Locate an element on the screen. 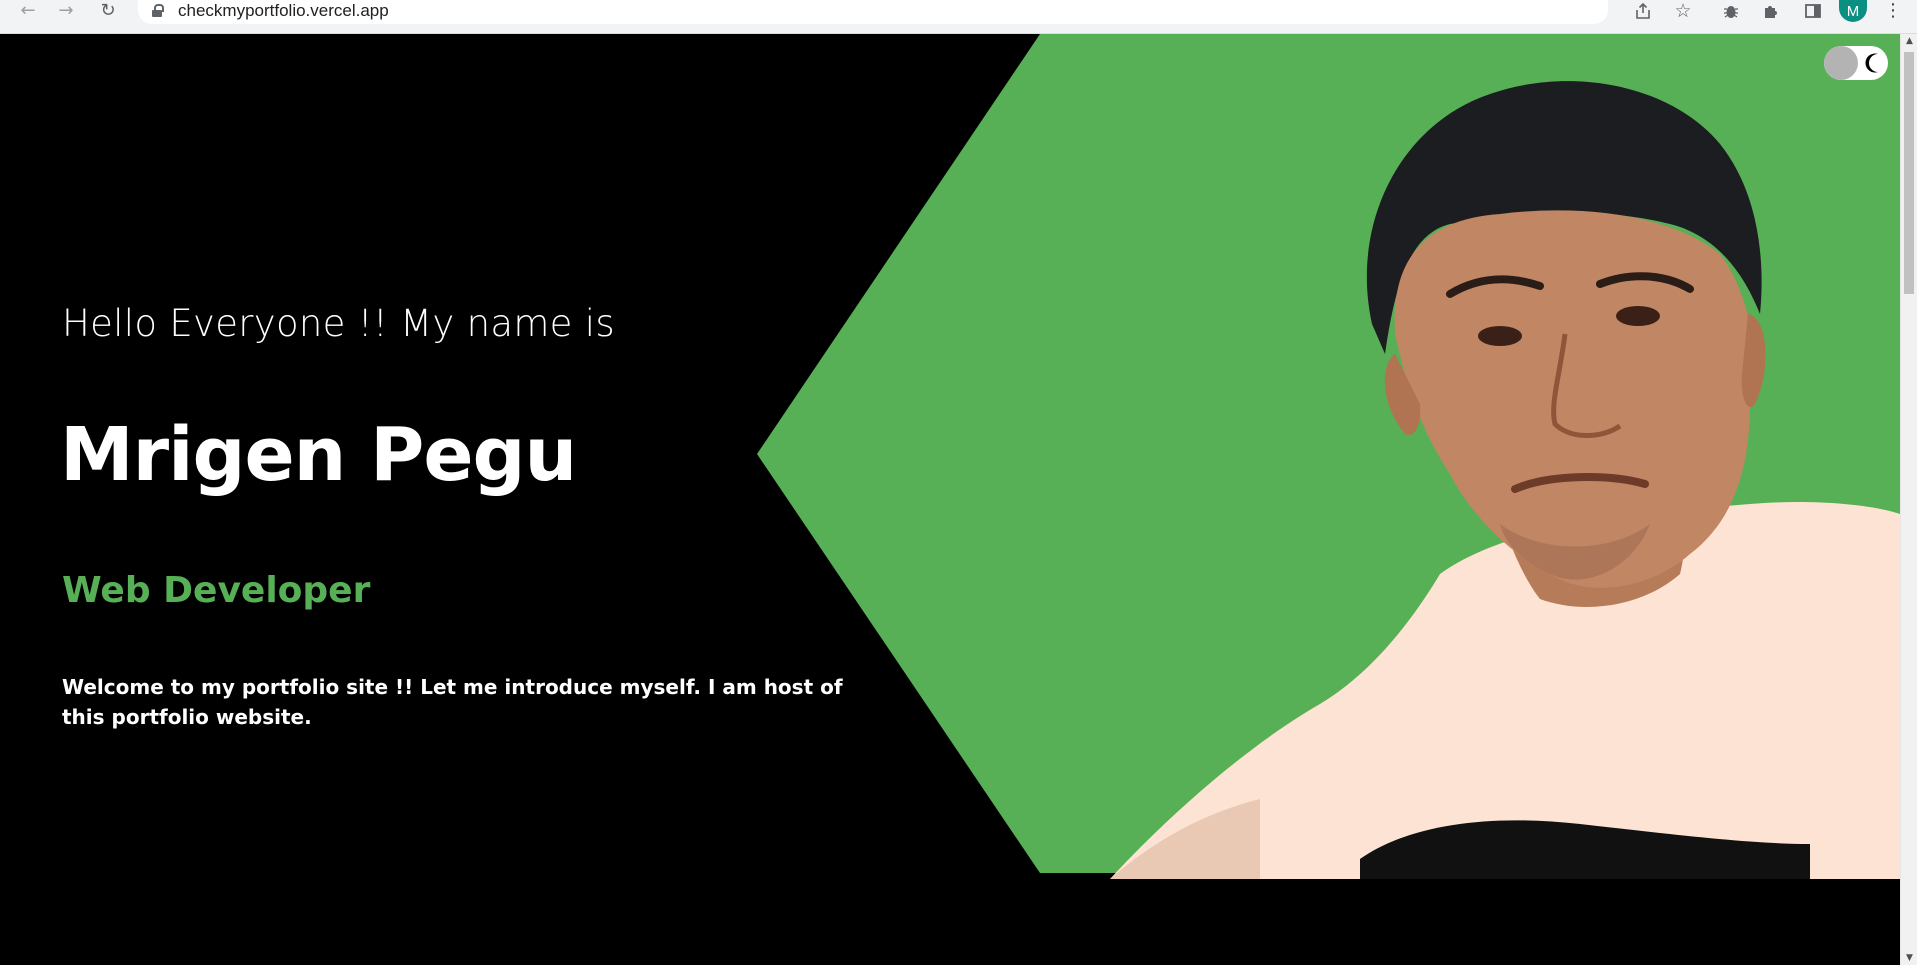  share-icon is located at coordinates (1643, 11).